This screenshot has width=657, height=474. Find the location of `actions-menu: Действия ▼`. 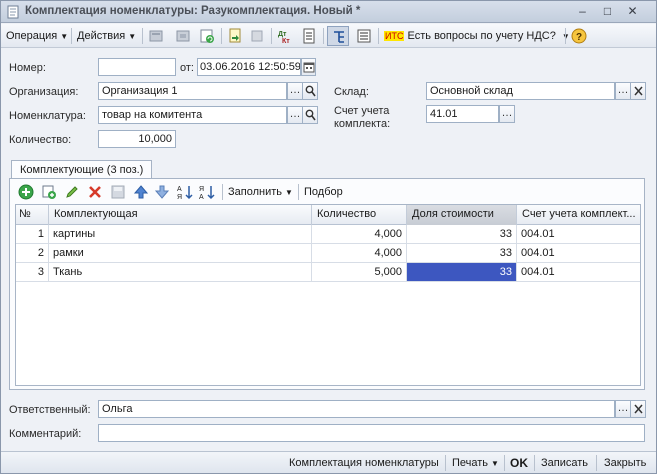

actions-menu: Действия ▼ is located at coordinates (106, 36).